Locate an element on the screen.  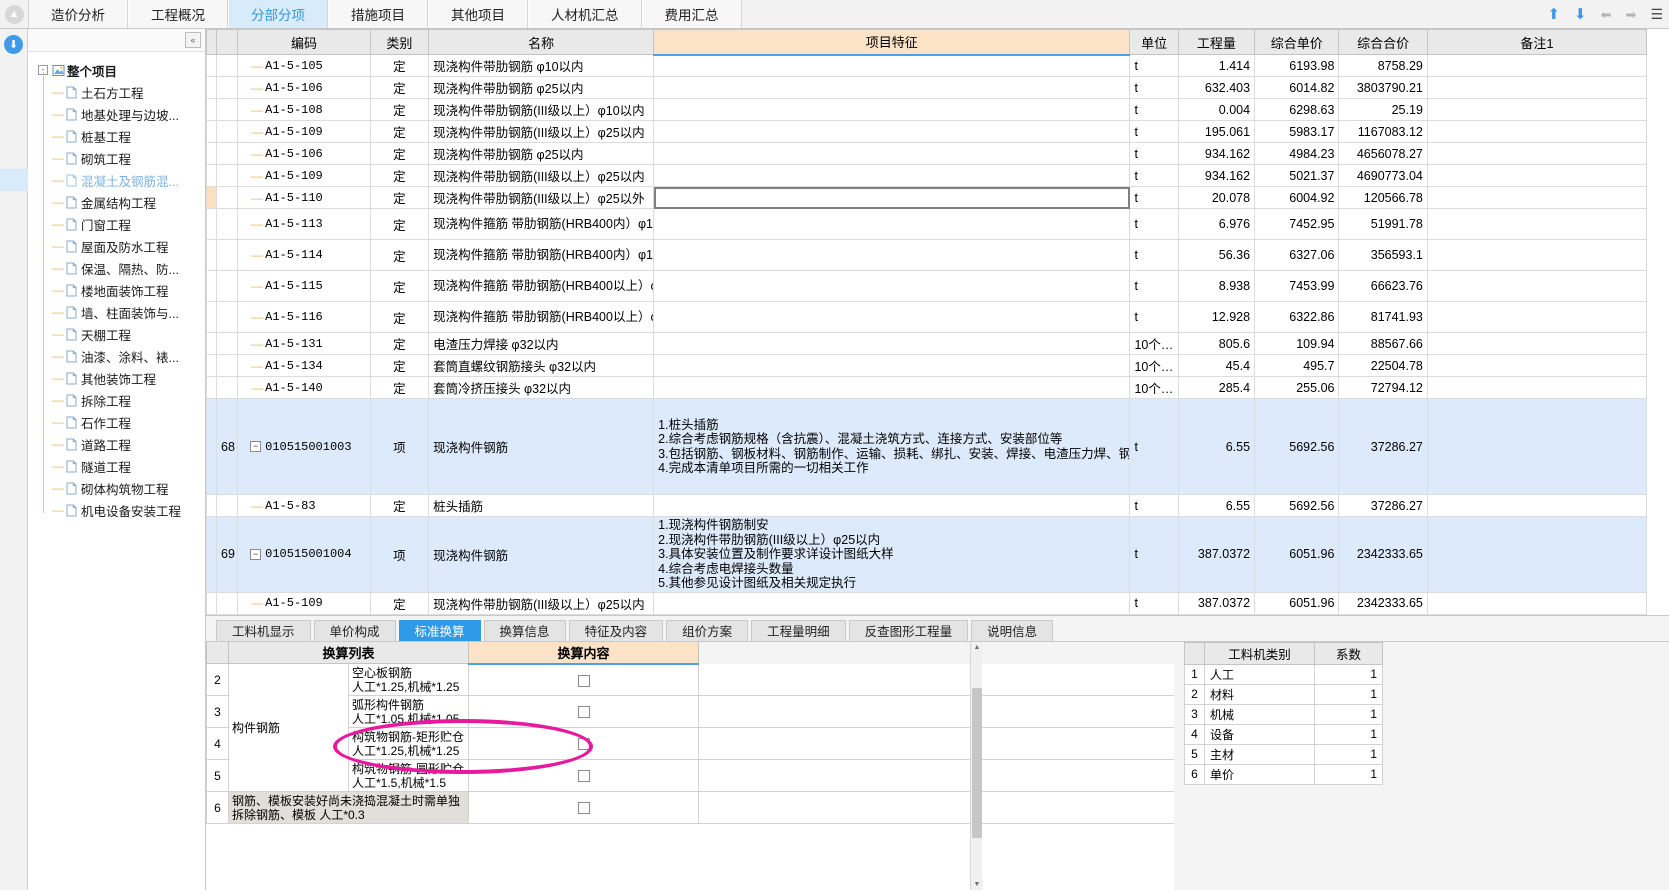
tree-node-root: - 整个项目 is located at coordinates (119, 70).